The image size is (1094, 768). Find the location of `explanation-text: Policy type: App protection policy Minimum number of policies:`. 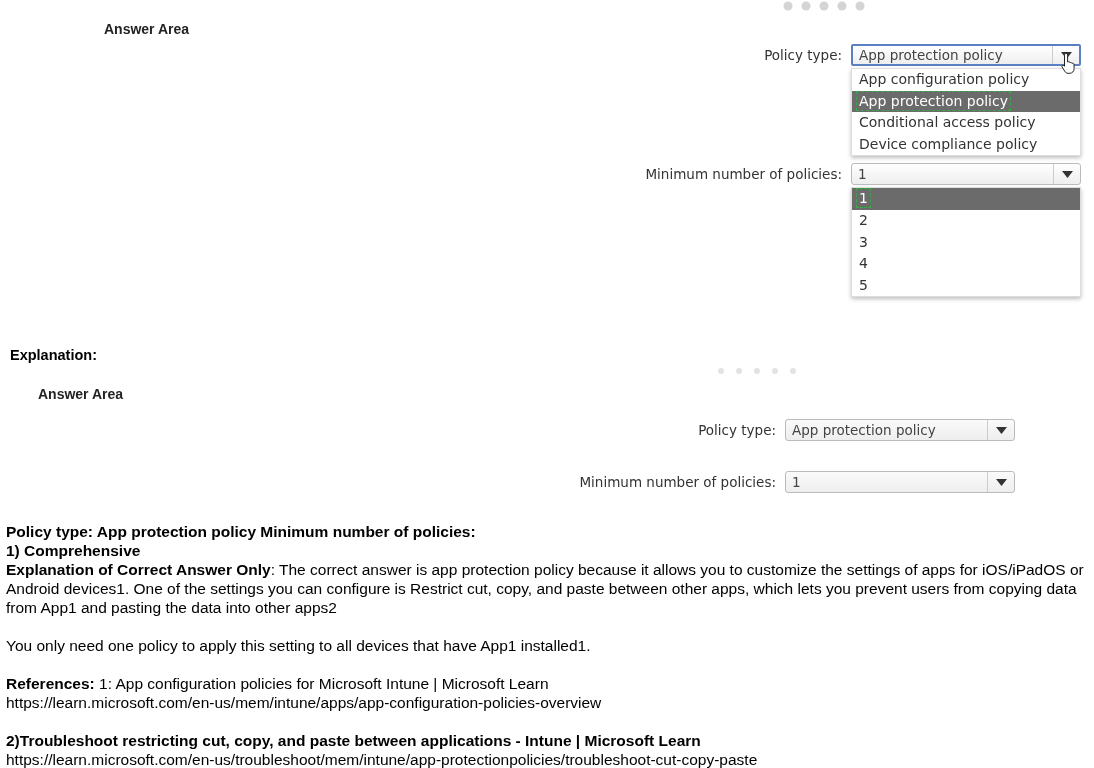

explanation-text: Policy type: App protection policy Minimum number of policies: is located at coordinates (241, 531).